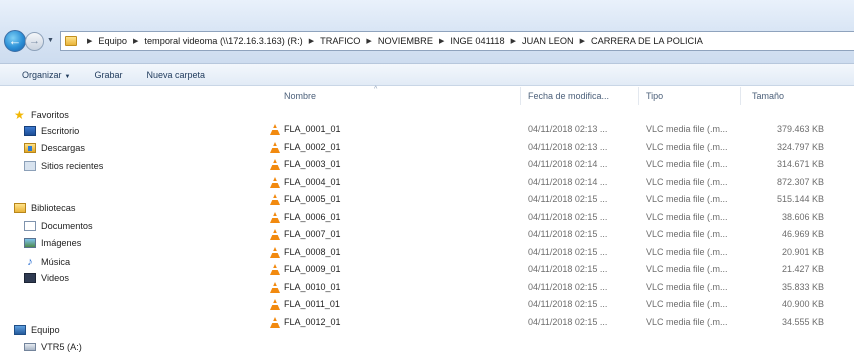 The width and height of the screenshot is (854, 360). I want to click on column-header-size: Tamaño, so click(768, 96).